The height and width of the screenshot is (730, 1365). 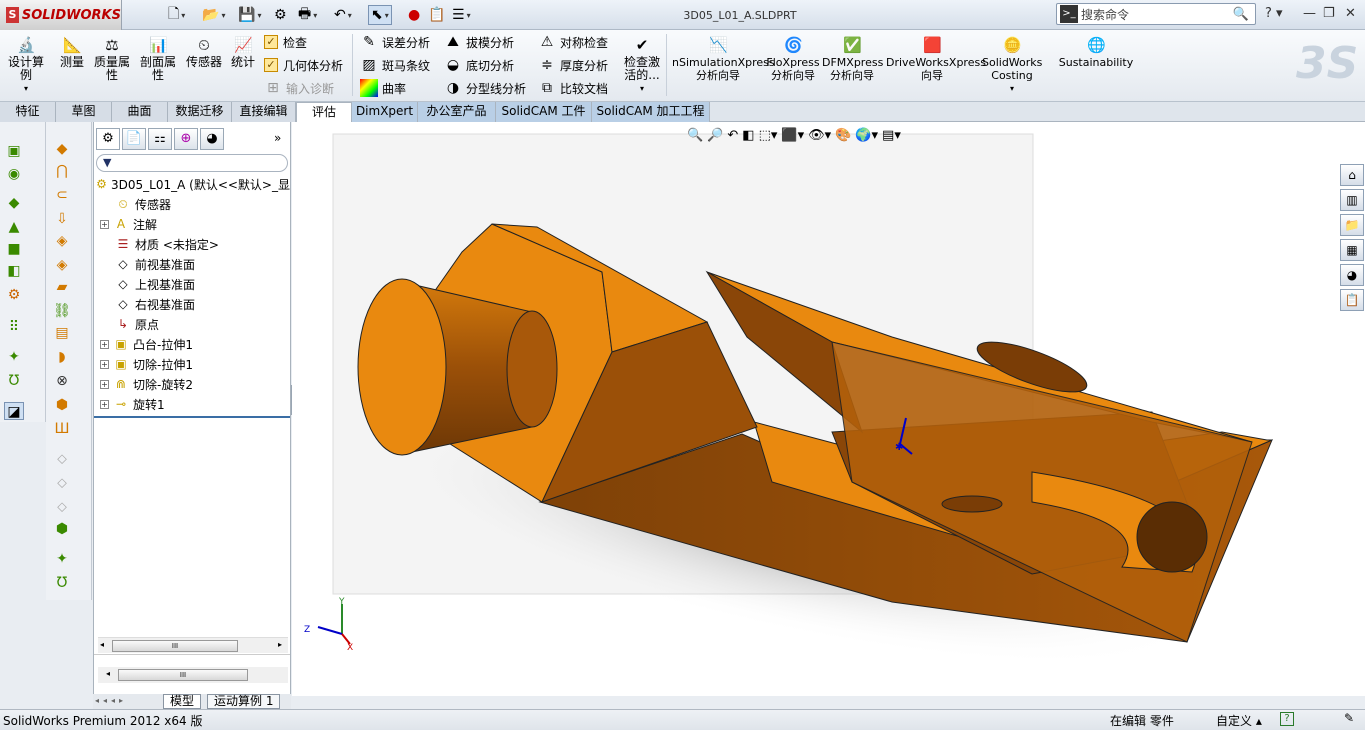 I want to click on custom-properties-icon: 📋, so click(x=1352, y=300).